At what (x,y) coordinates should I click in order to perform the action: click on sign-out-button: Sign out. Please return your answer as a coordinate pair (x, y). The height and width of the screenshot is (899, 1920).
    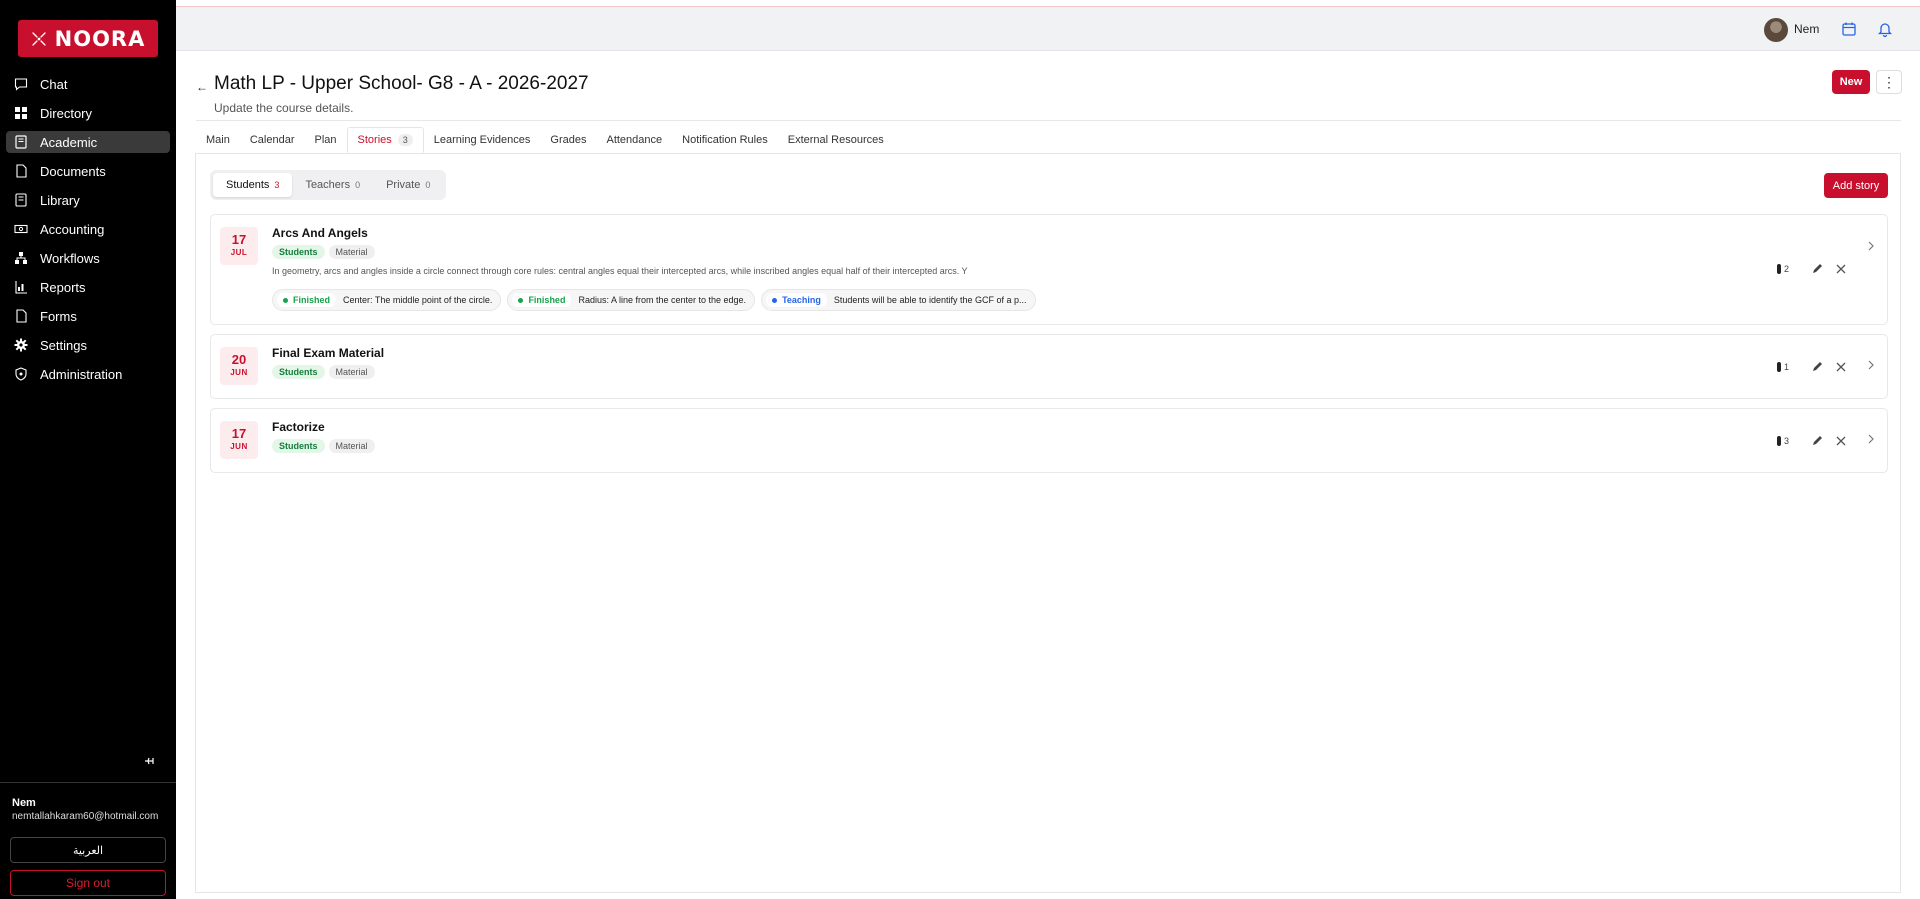
    Looking at the image, I should click on (88, 883).